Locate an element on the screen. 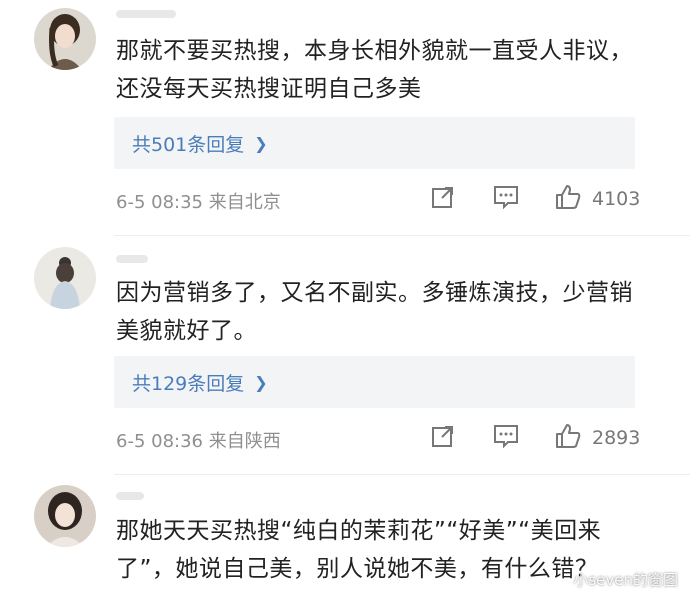  comment-actions: 4103 is located at coordinates (535, 199).